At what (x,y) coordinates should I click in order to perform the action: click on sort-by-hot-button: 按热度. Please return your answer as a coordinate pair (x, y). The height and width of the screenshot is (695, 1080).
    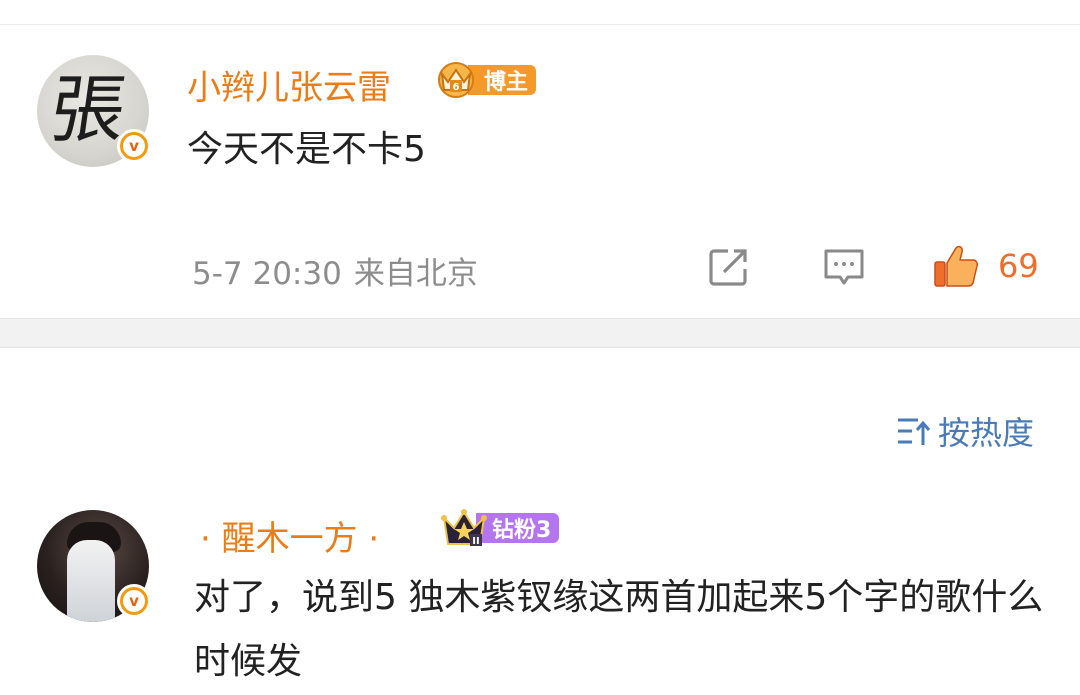
    Looking at the image, I should click on (965, 431).